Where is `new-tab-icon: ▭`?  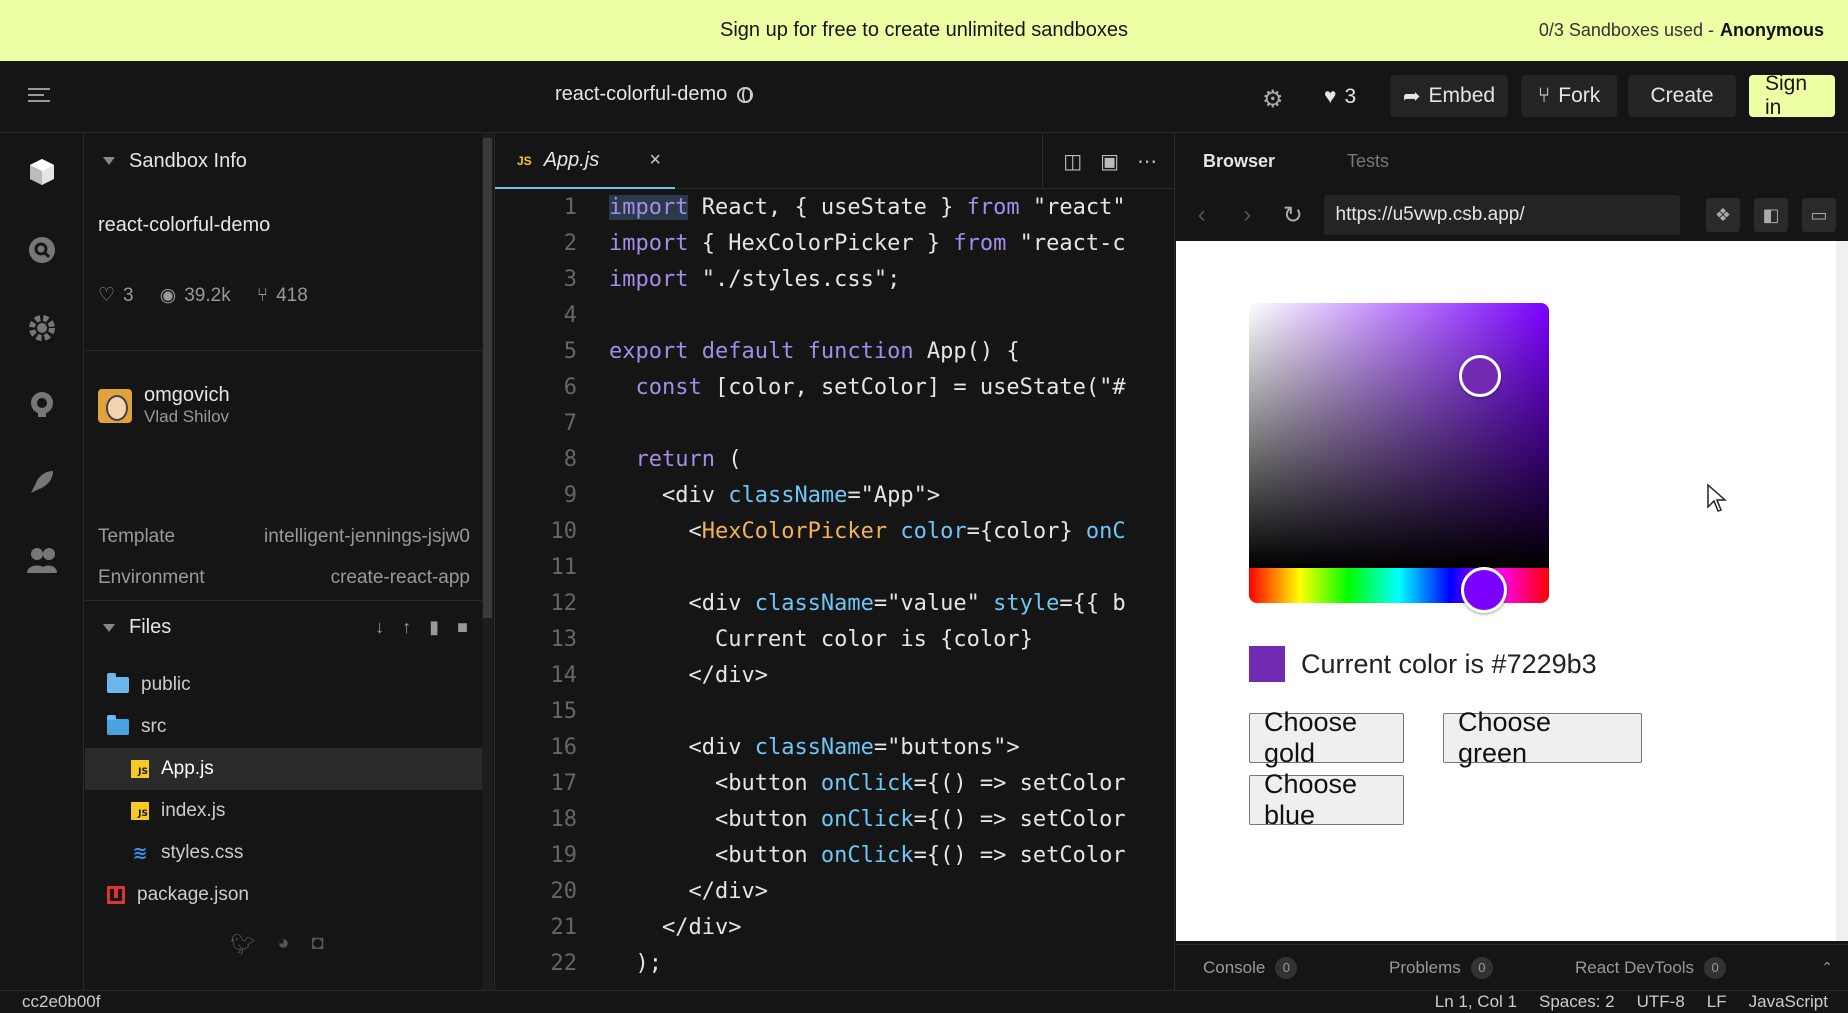 new-tab-icon: ▭ is located at coordinates (1818, 215).